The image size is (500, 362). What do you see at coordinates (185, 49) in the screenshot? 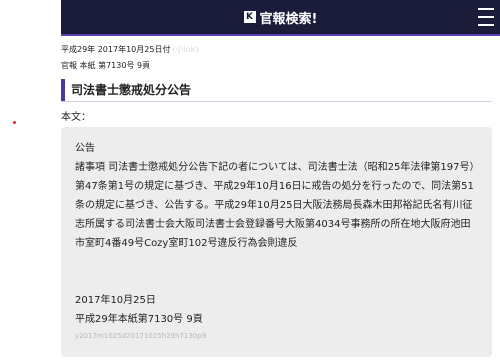
I see `publication-date-suffix: (小lok)` at bounding box center [185, 49].